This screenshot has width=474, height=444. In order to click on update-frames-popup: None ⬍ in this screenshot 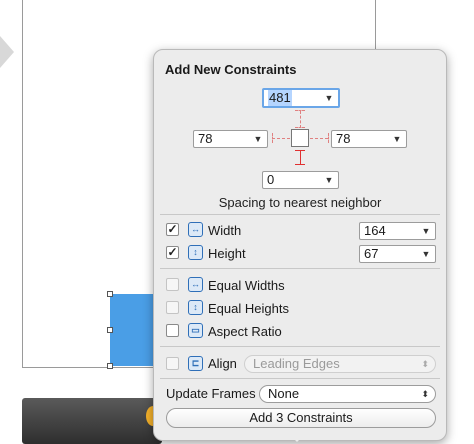, I will do `click(347, 394)`.